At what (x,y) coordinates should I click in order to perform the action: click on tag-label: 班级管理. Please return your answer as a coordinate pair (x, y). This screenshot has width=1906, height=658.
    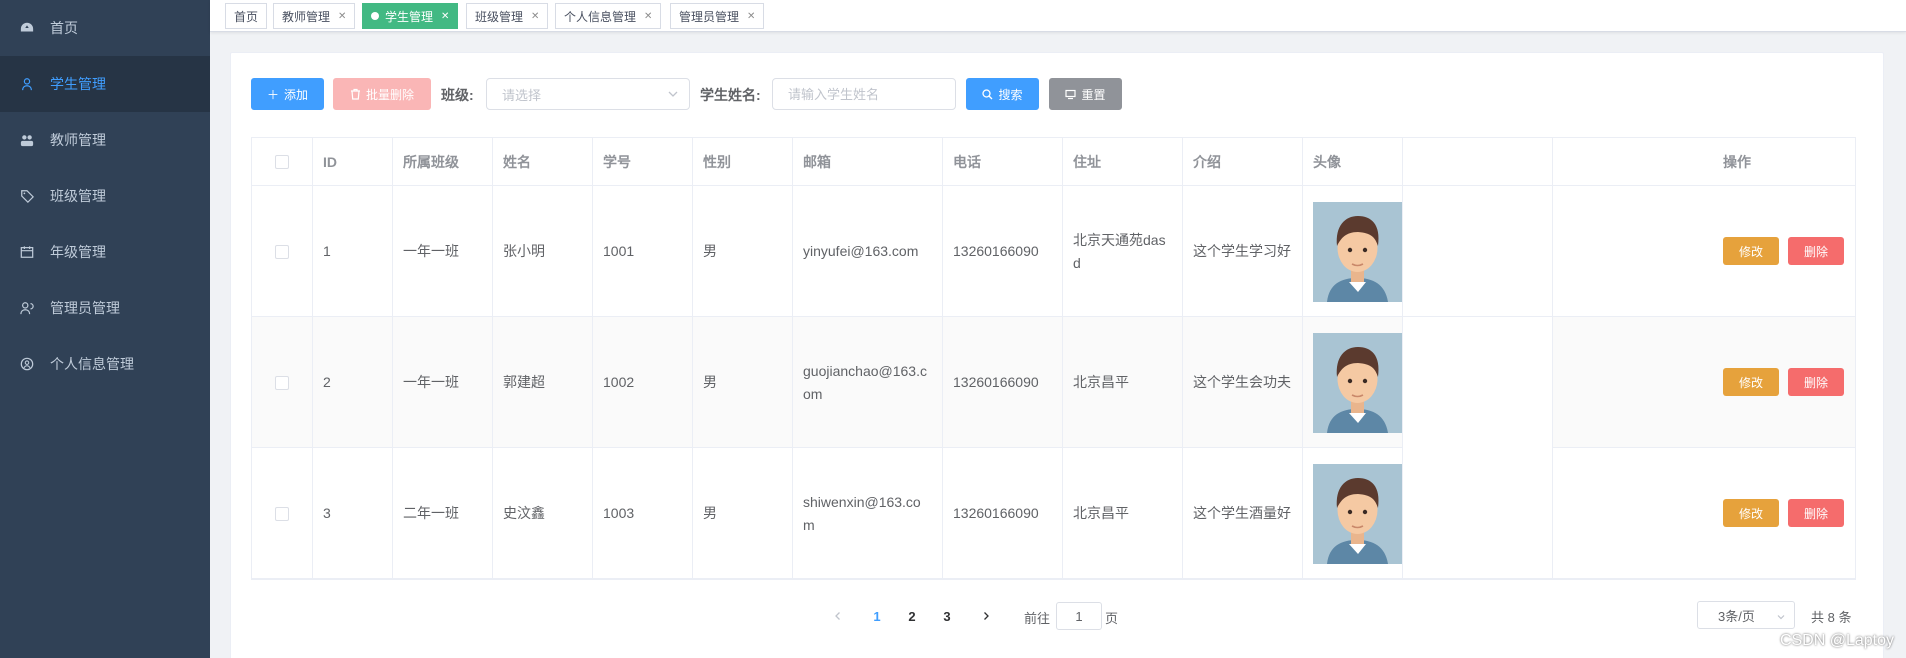
    Looking at the image, I should click on (499, 16).